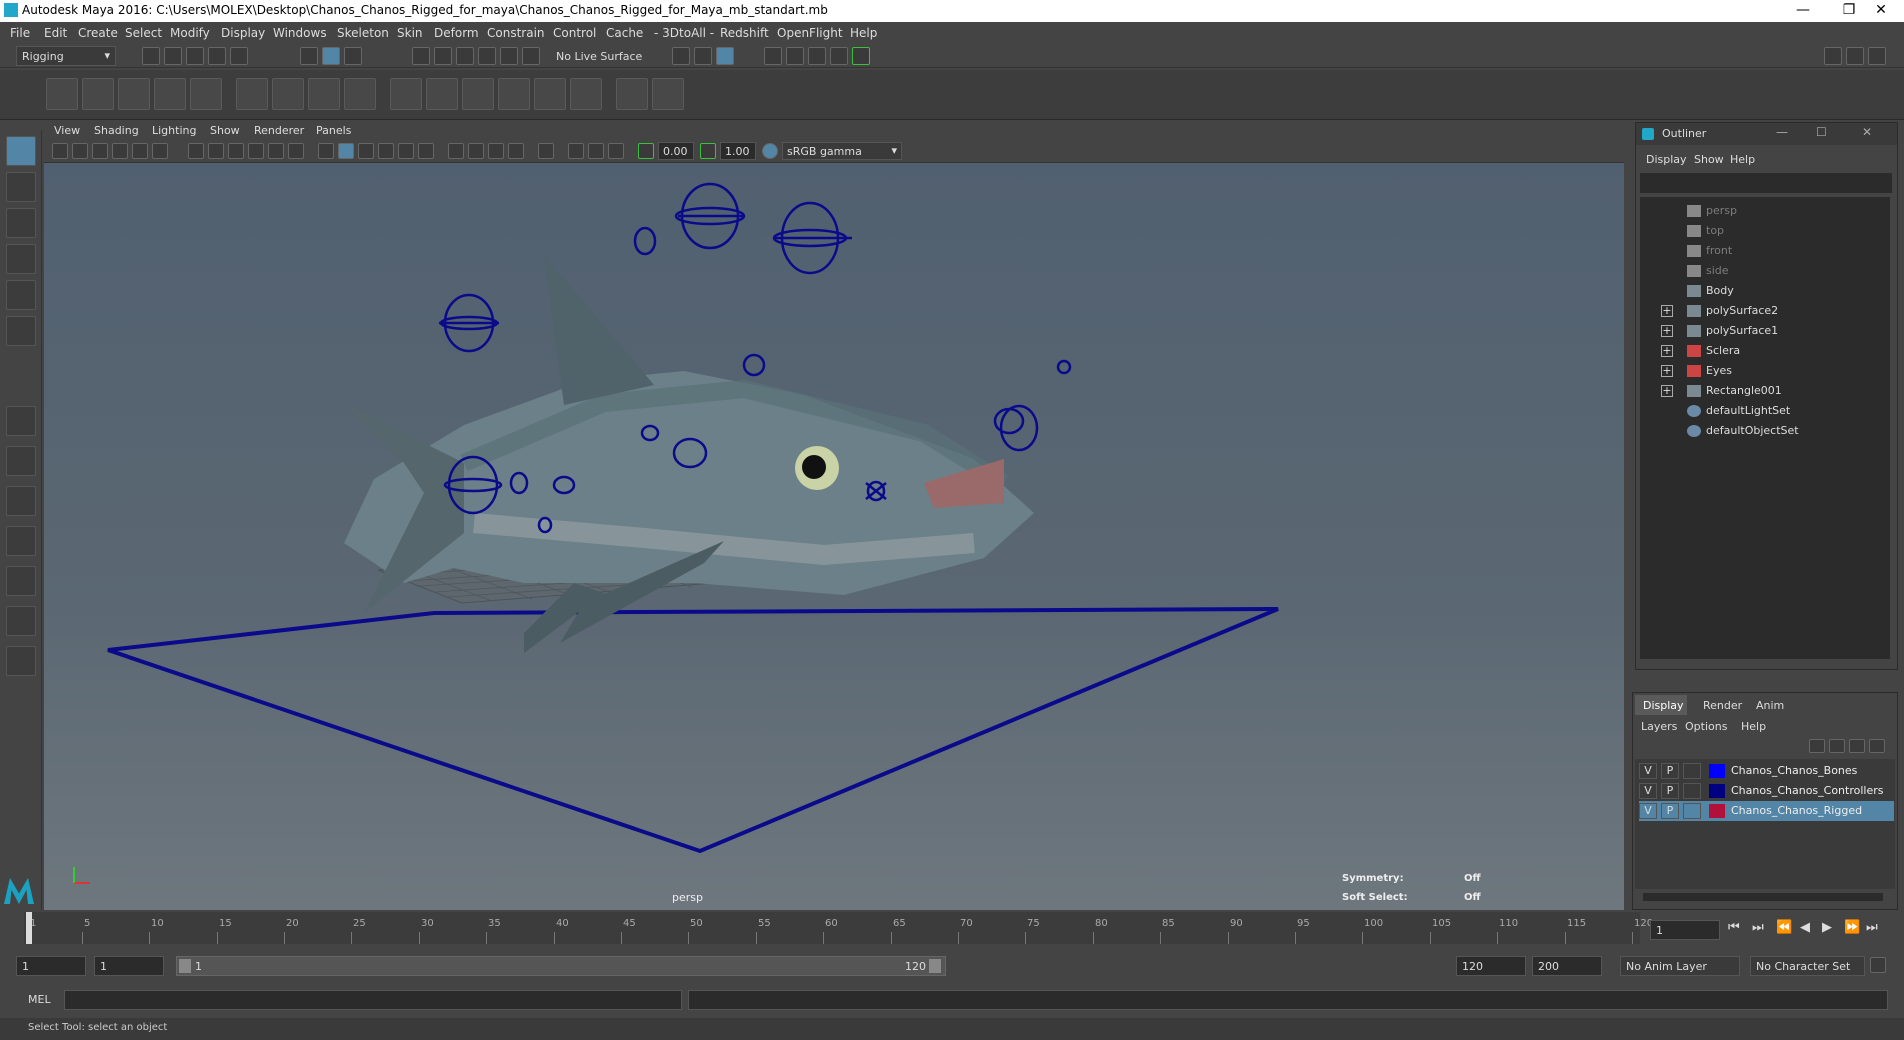 This screenshot has width=1904, height=1040. Describe the element at coordinates (1706, 726) in the screenshot. I see `options-menu: Options` at that location.